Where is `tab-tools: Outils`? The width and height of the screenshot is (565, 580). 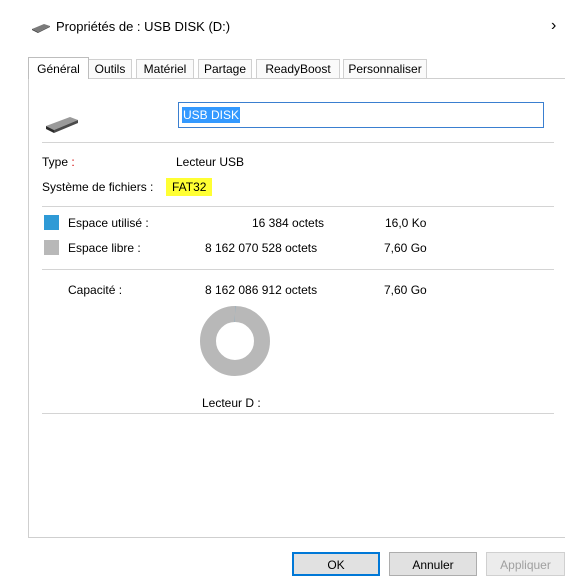
tab-tools: Outils is located at coordinates (110, 68).